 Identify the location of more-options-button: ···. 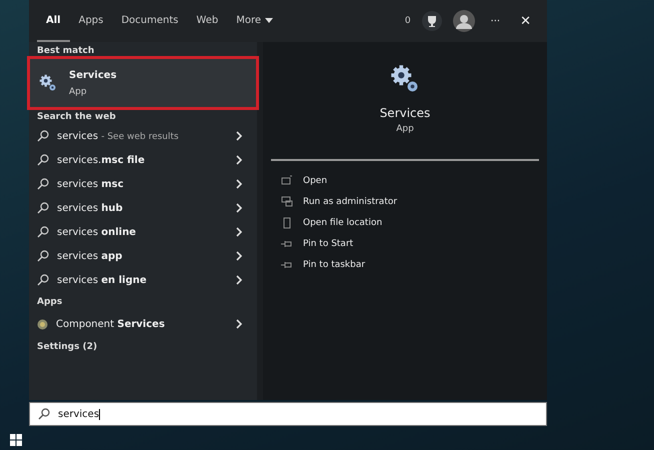
(495, 21).